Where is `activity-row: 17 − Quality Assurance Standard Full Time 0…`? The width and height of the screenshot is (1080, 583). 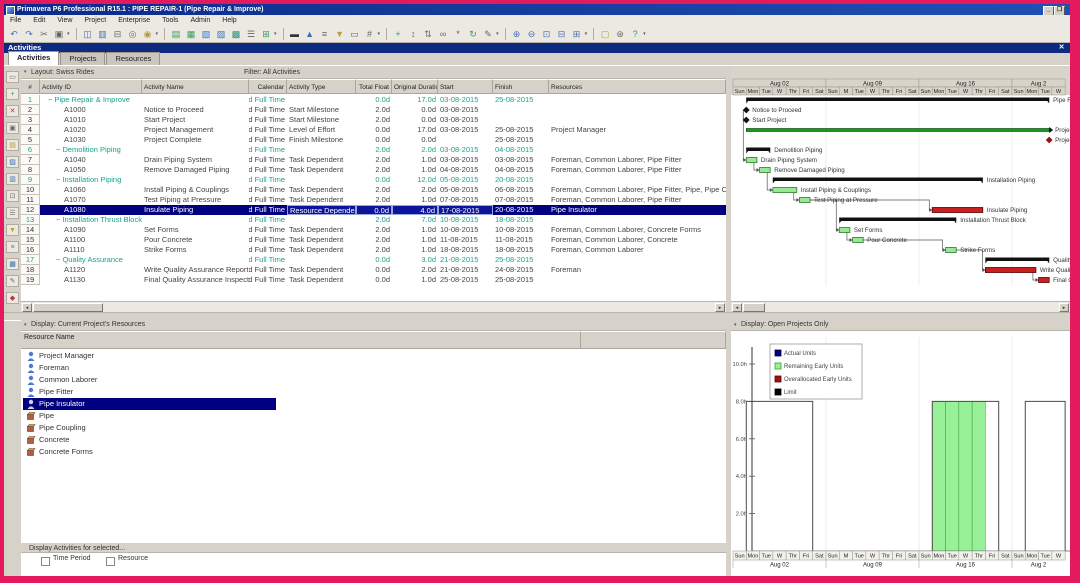
activity-row: 17 − Quality Assurance Standard Full Time 0… is located at coordinates (373, 260).